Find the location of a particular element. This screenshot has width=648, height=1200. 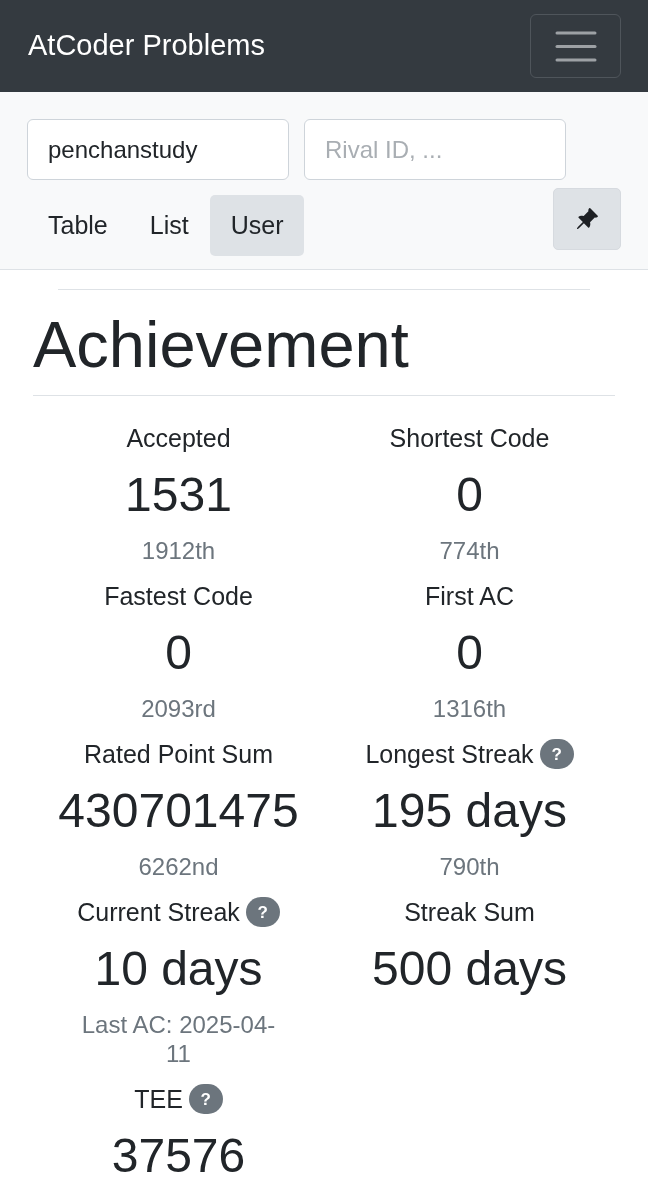

stat-label: Shortest Code is located at coordinates (469, 438).